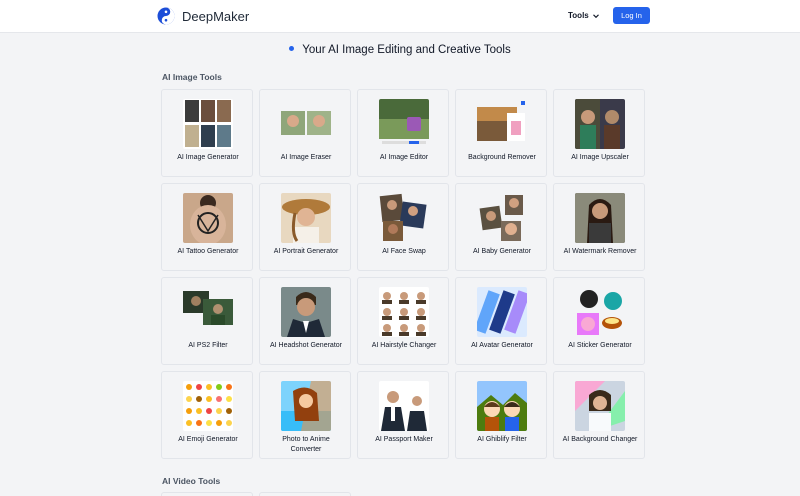 Image resolution: width=800 pixels, height=496 pixels. What do you see at coordinates (600, 251) in the screenshot?
I see `tool-card-label: AI Watermark Remover` at bounding box center [600, 251].